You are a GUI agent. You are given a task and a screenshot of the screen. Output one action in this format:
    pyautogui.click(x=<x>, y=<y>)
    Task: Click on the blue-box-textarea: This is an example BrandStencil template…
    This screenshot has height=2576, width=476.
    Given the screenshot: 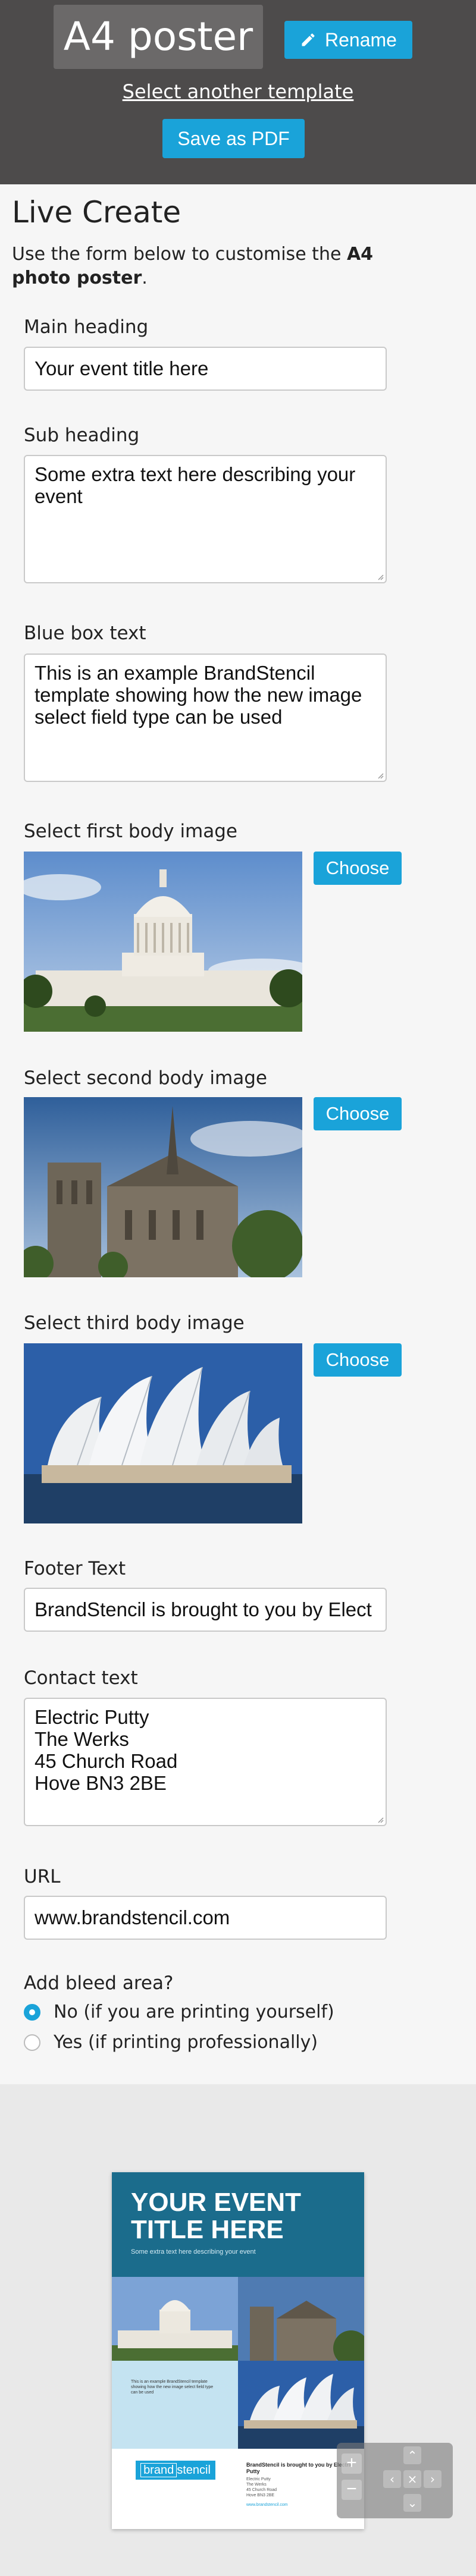 What is the action you would take?
    pyautogui.click(x=205, y=718)
    